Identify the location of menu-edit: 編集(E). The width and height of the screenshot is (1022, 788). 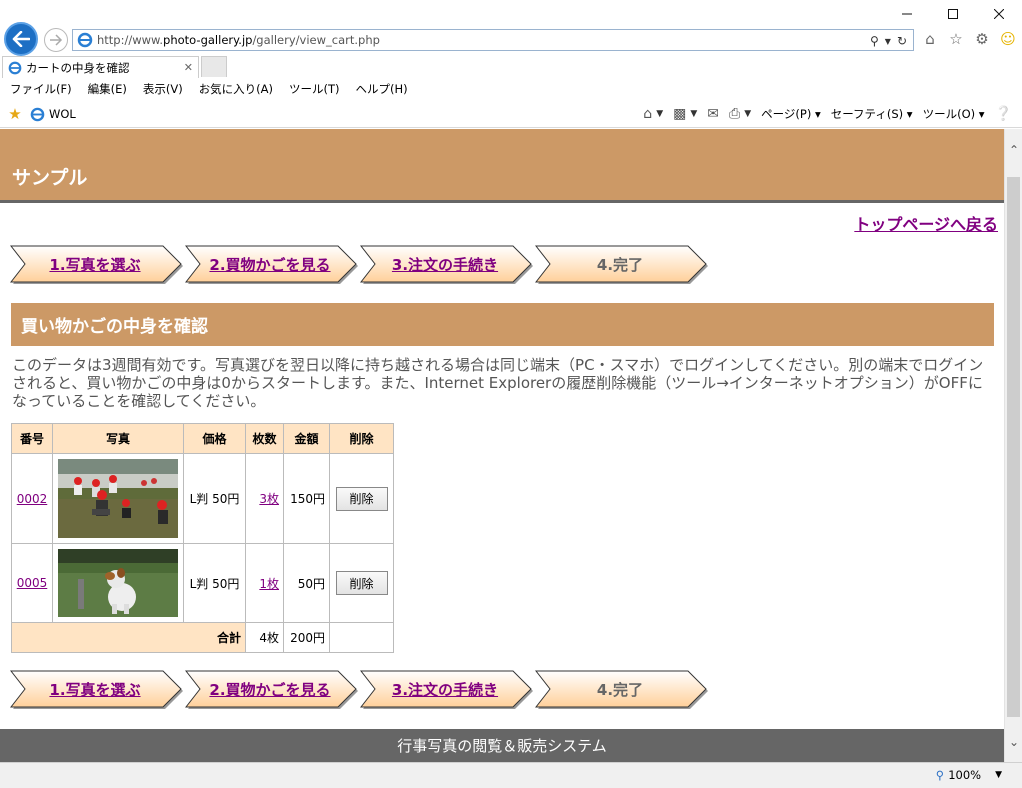
(107, 89).